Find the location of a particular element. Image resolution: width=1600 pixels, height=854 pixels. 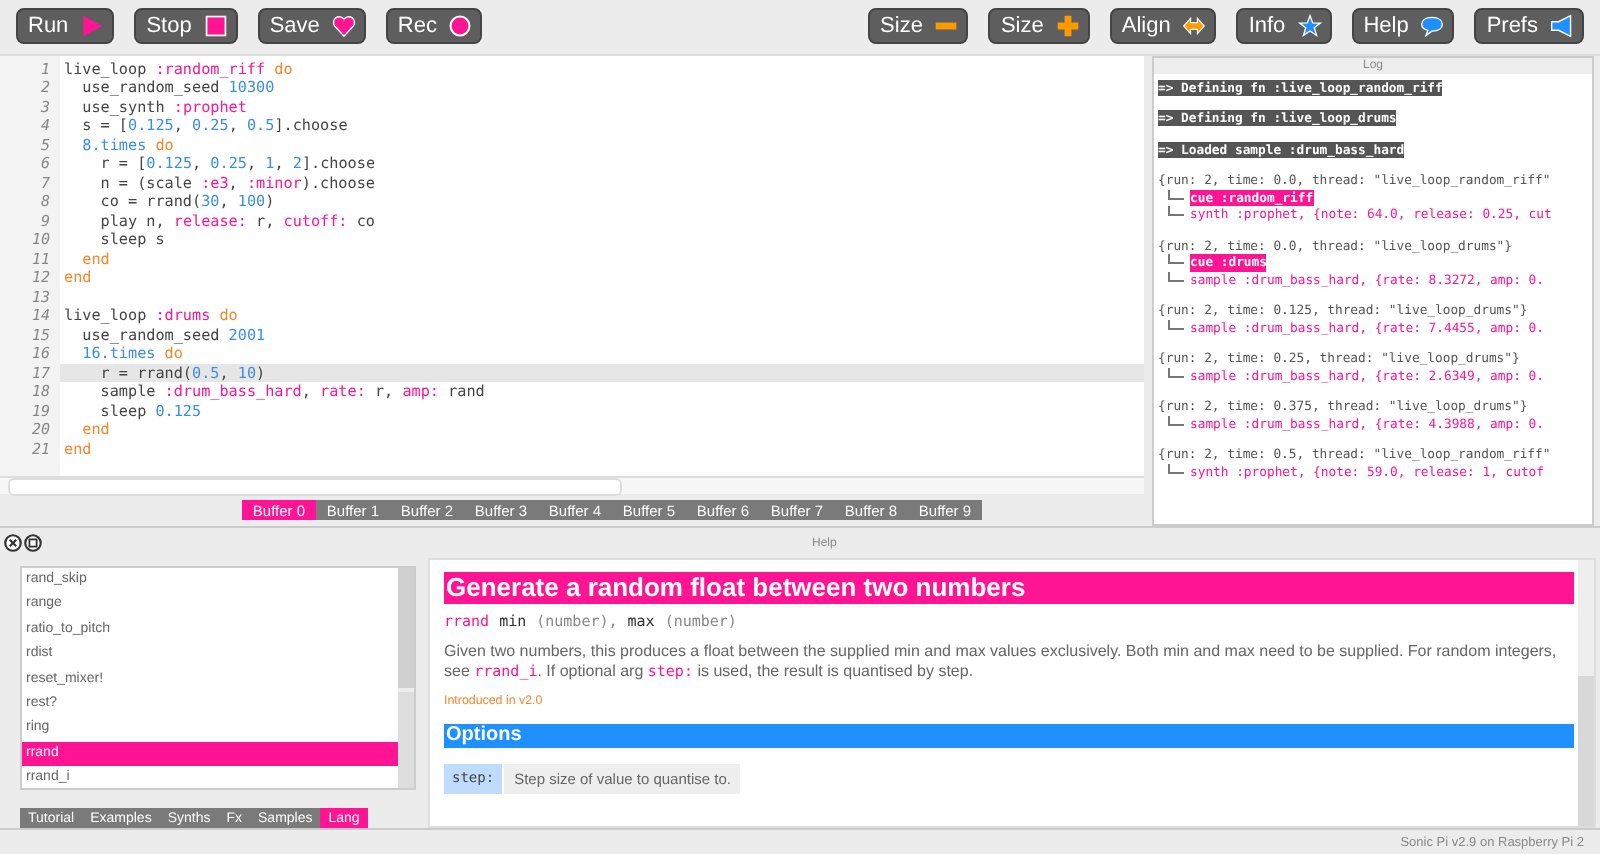

stop-icon is located at coordinates (215, 26).